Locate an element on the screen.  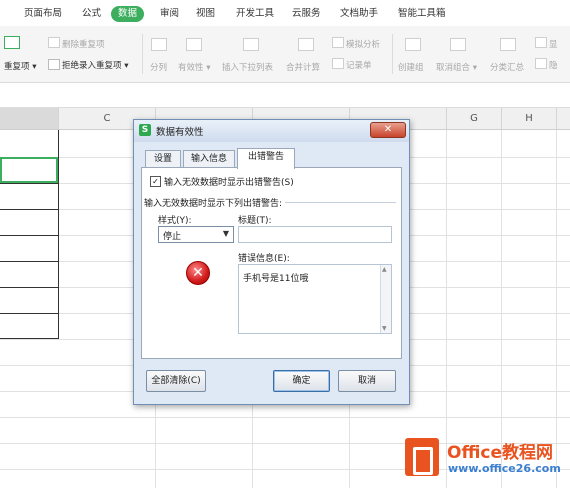
column-header-selected is located at coordinates (29, 118).